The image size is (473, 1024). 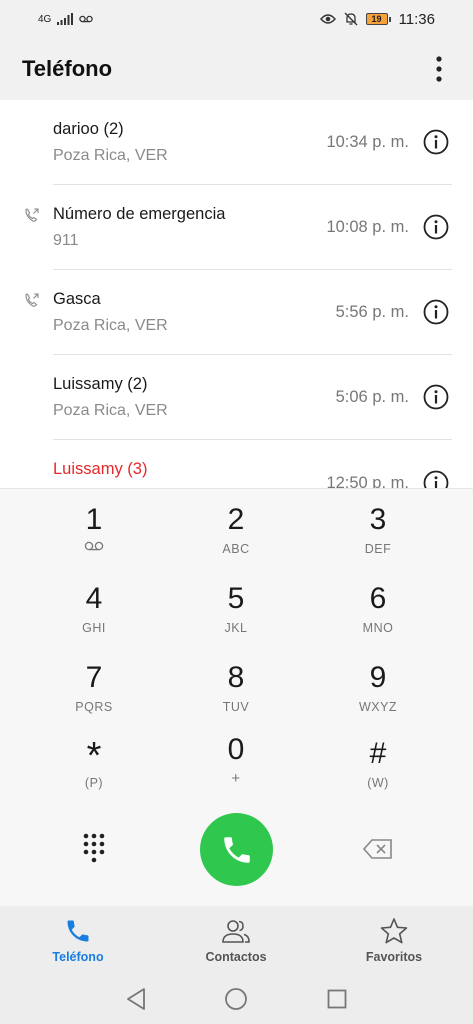 I want to click on home-icon, so click(x=236, y=999).